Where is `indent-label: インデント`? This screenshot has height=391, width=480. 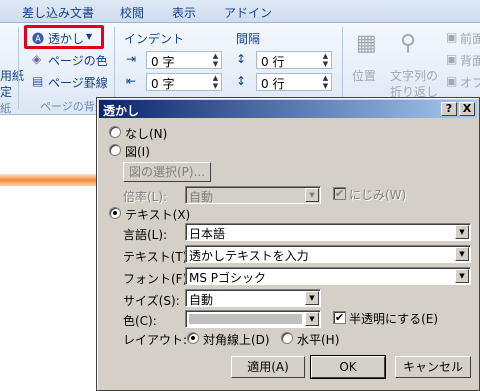 indent-label: インデント is located at coordinates (154, 39).